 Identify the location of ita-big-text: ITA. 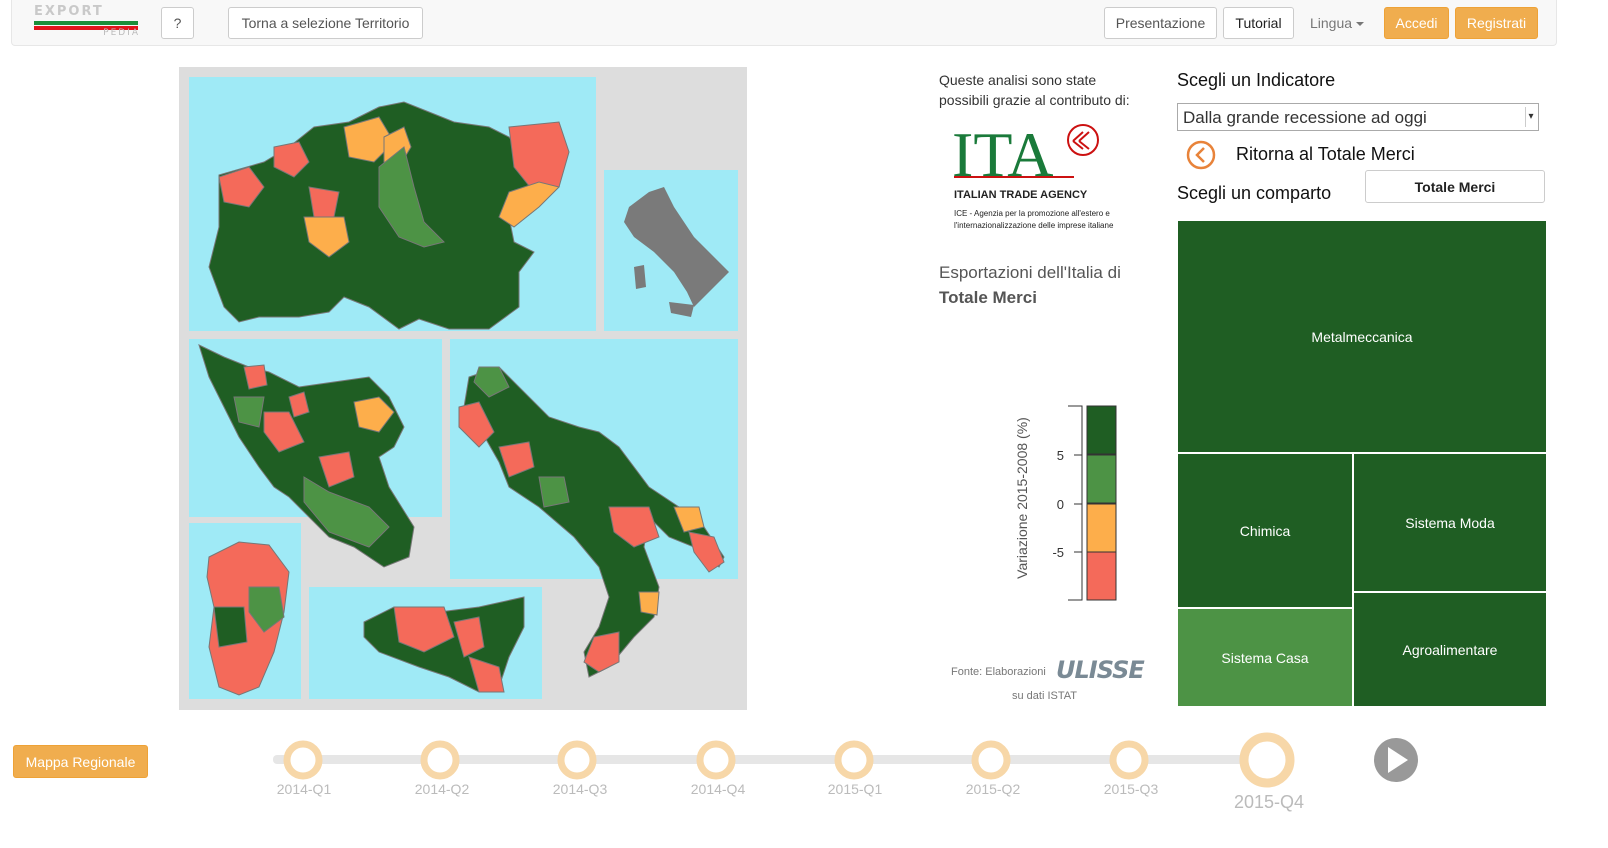
(1003, 155).